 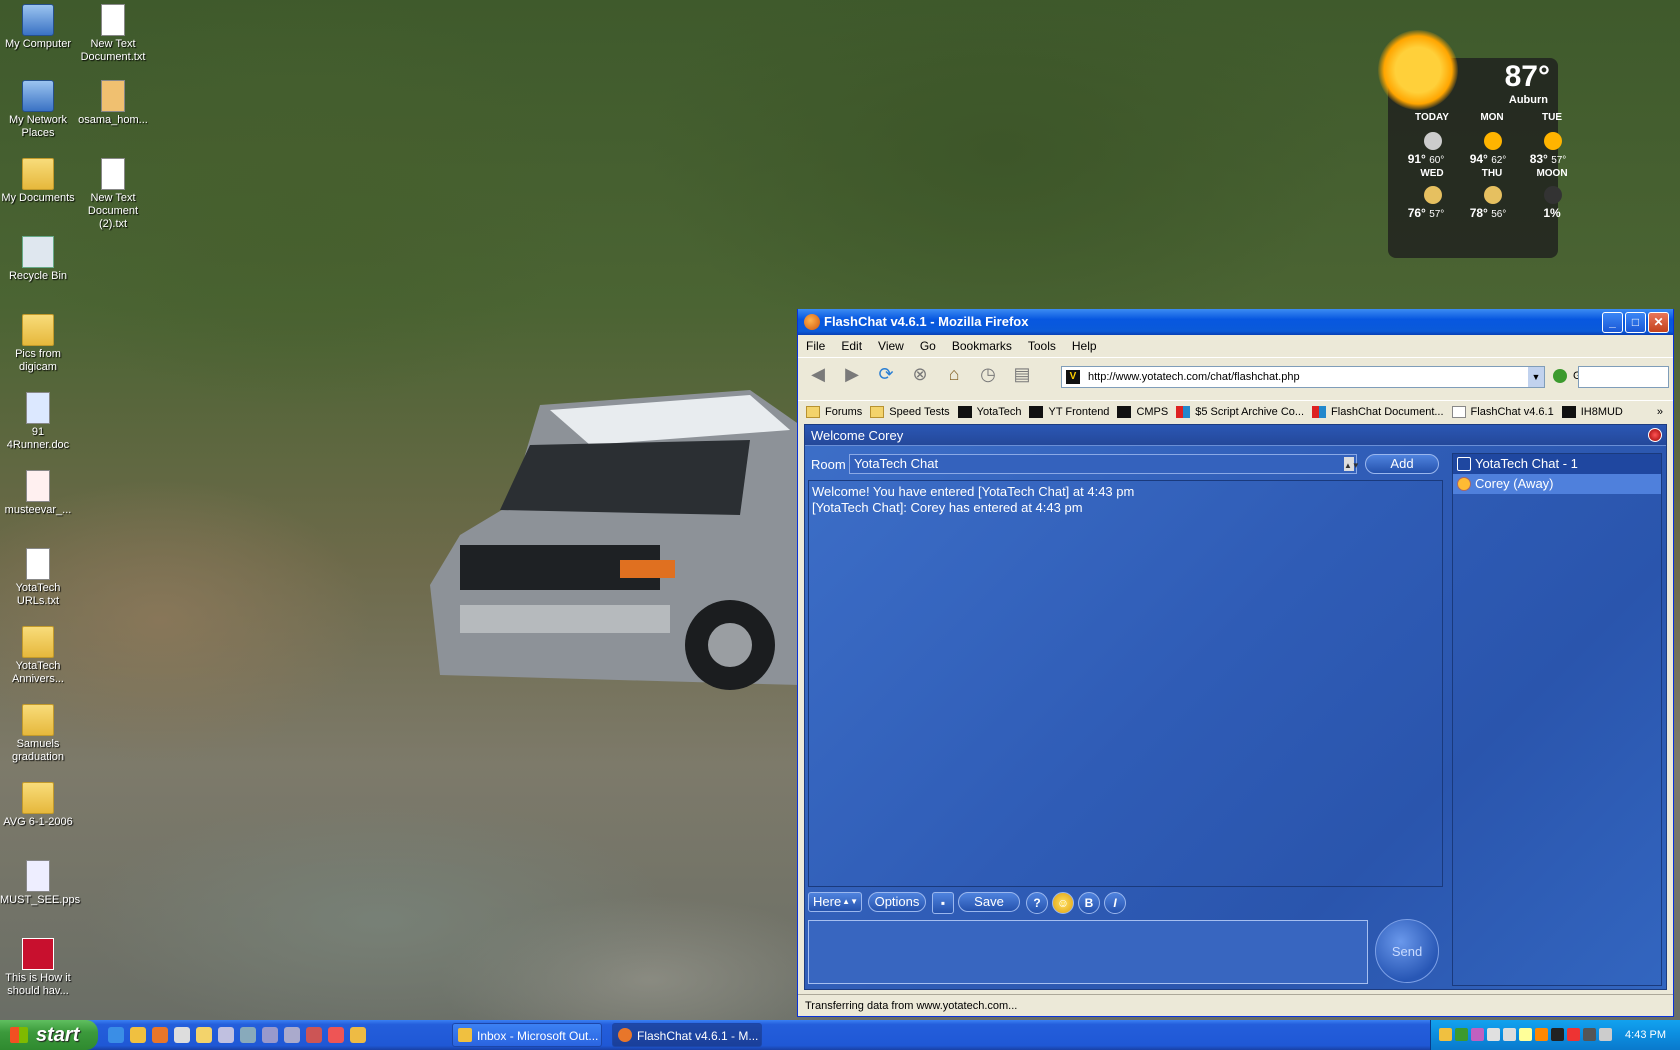 I want to click on maximize-button: □, so click(x=1635, y=322).